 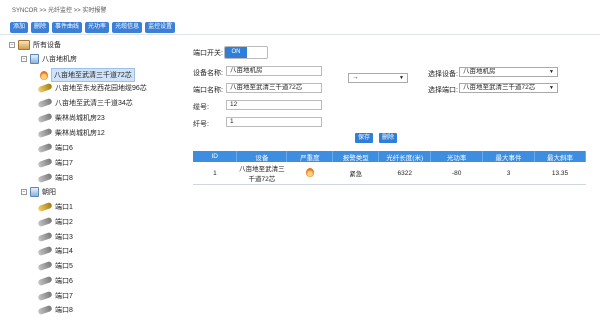 What do you see at coordinates (457, 156) in the screenshot?
I see `col-header-optical-power: 光功率` at bounding box center [457, 156].